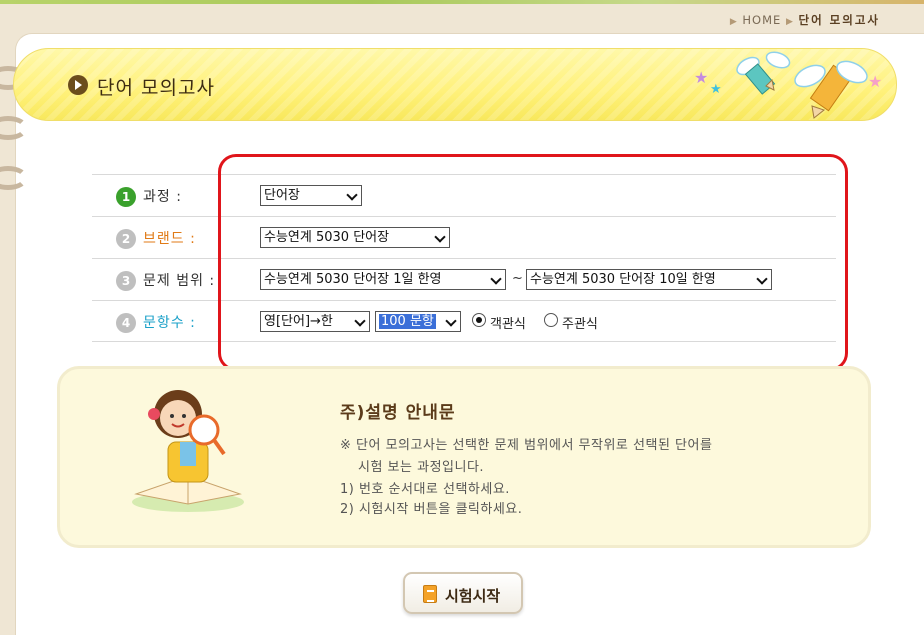 Image resolution: width=924 pixels, height=635 pixels. What do you see at coordinates (179, 281) in the screenshot?
I see `range-label: 문제 범위 :` at bounding box center [179, 281].